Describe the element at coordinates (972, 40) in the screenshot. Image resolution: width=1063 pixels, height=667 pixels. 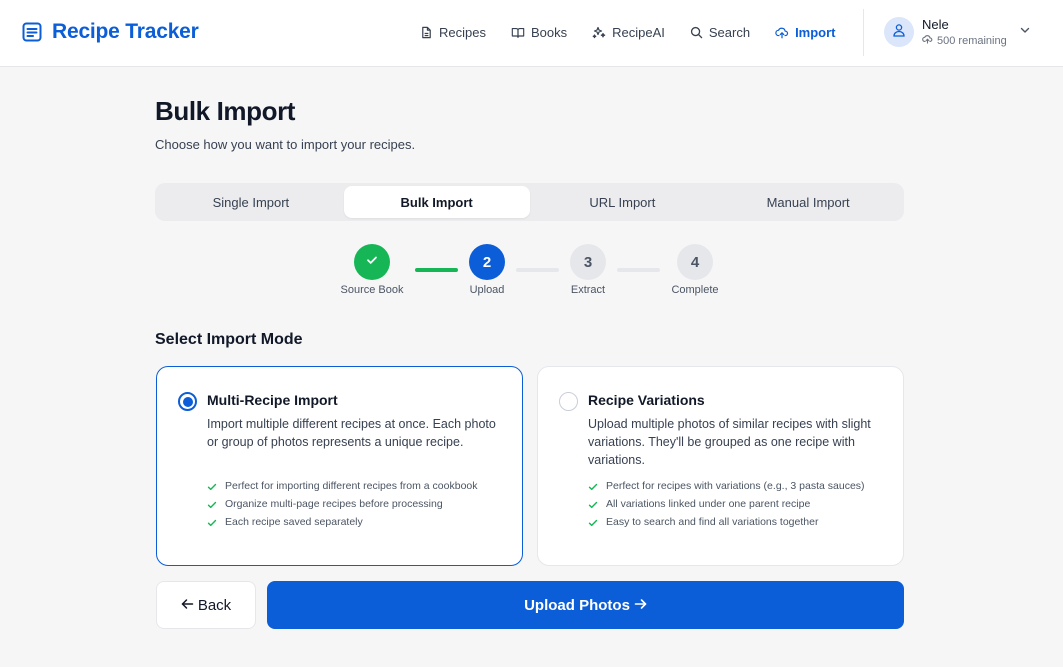
I see `credits-label: 500 remaining` at that location.